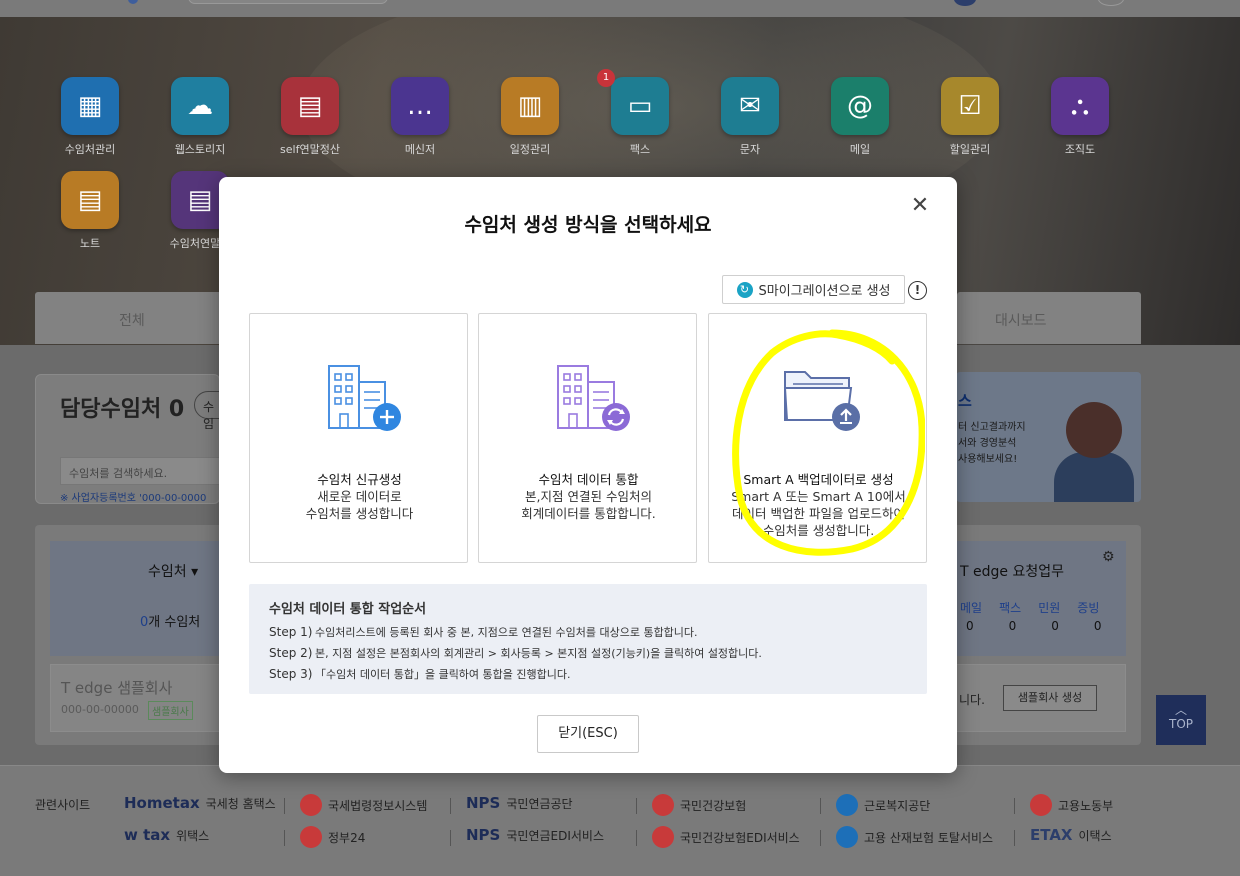 This screenshot has height=876, width=1240. Describe the element at coordinates (821, 401) in the screenshot. I see `folder-upload-icon` at that location.